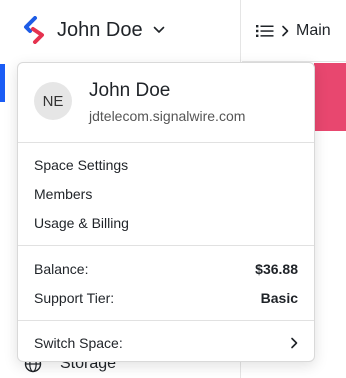 This screenshot has height=378, width=346. Describe the element at coordinates (330, 97) in the screenshot. I see `alert-banner` at that location.